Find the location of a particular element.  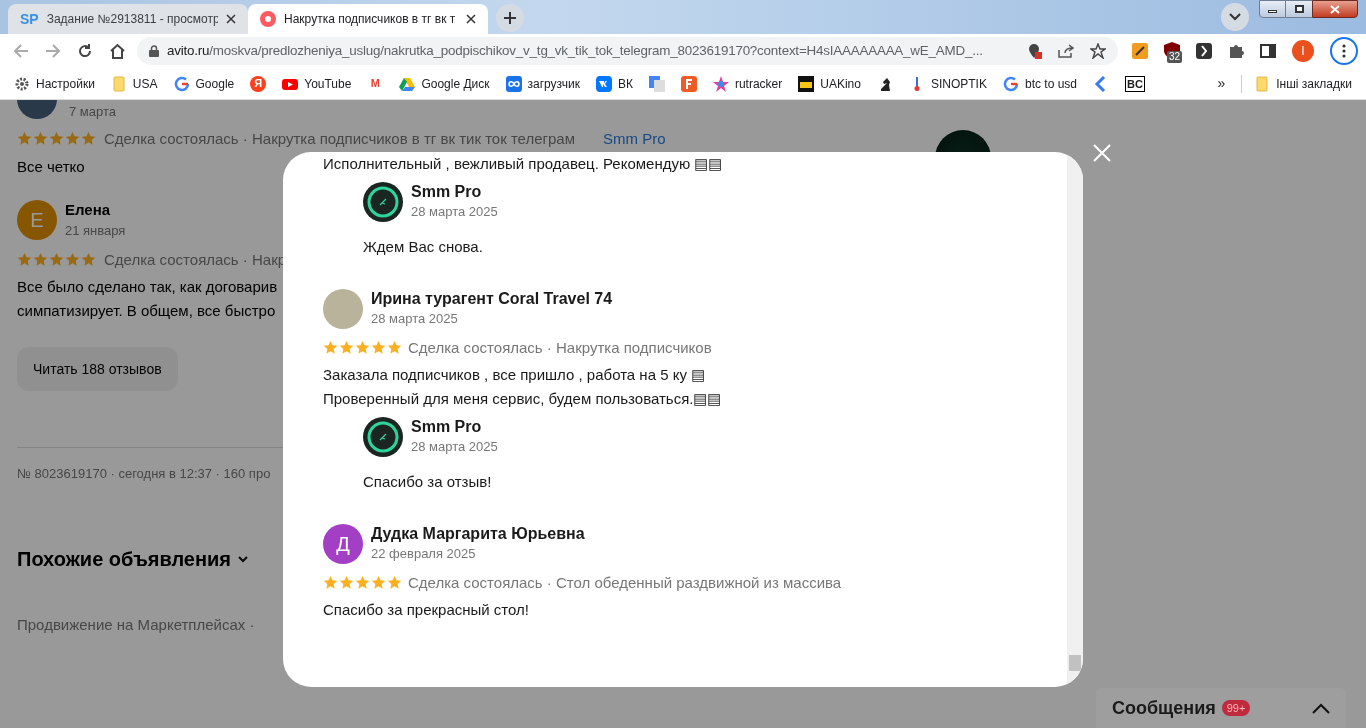

messages-panel: Сообщения 99+ is located at coordinates (1221, 708).